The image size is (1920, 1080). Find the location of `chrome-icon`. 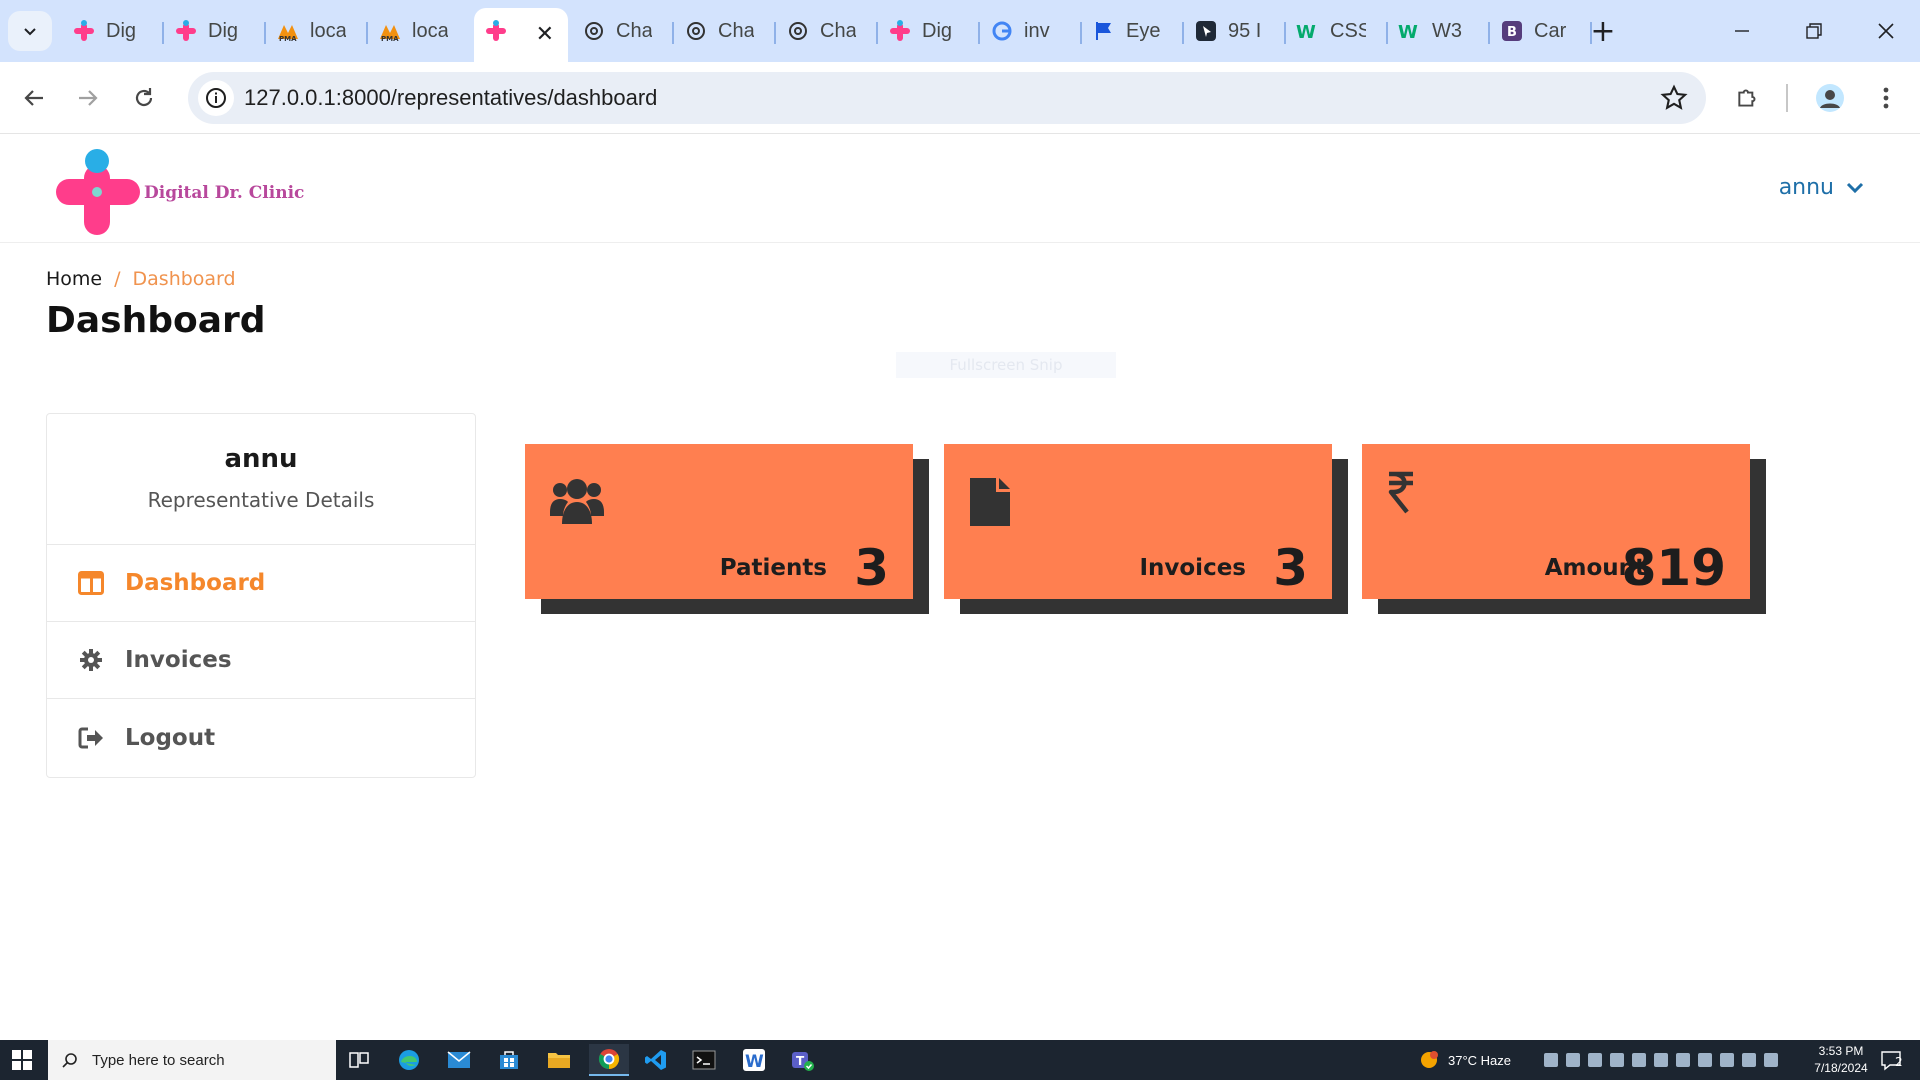

chrome-icon is located at coordinates (609, 1060).